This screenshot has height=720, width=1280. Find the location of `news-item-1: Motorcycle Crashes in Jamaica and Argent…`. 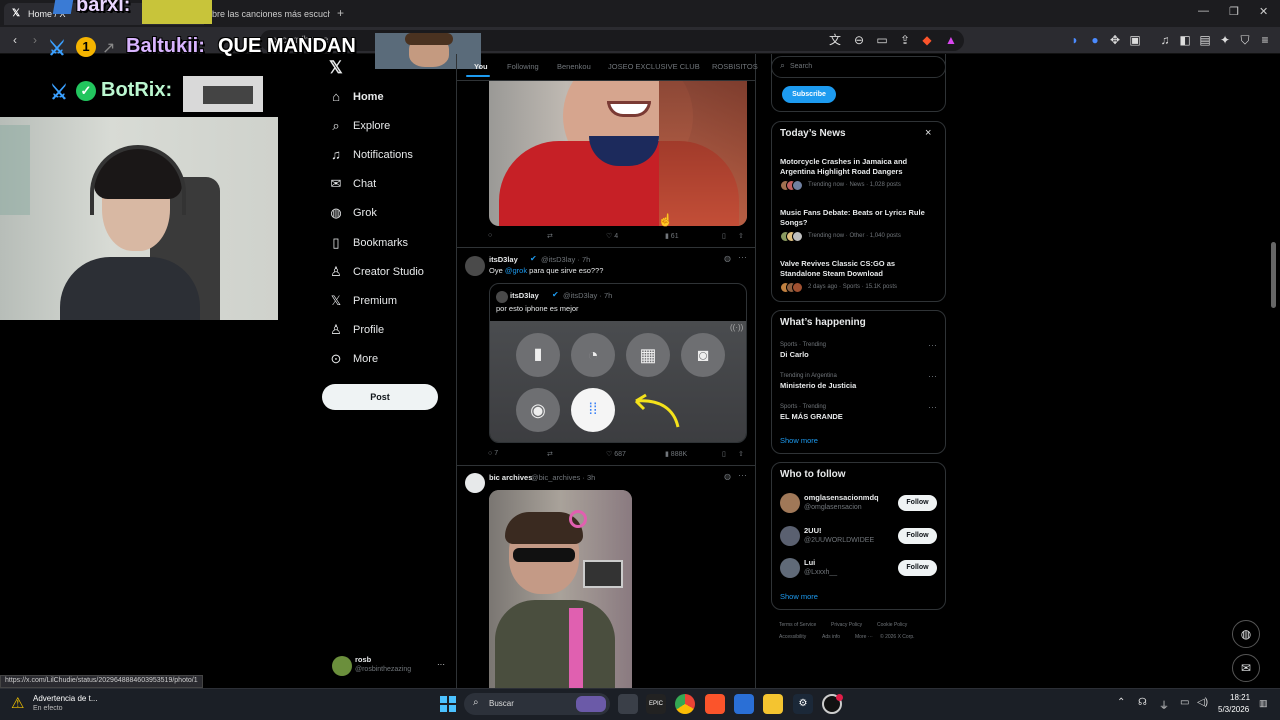

news-item-1: Motorcycle Crashes in Jamaica and Argent… is located at coordinates (855, 167).